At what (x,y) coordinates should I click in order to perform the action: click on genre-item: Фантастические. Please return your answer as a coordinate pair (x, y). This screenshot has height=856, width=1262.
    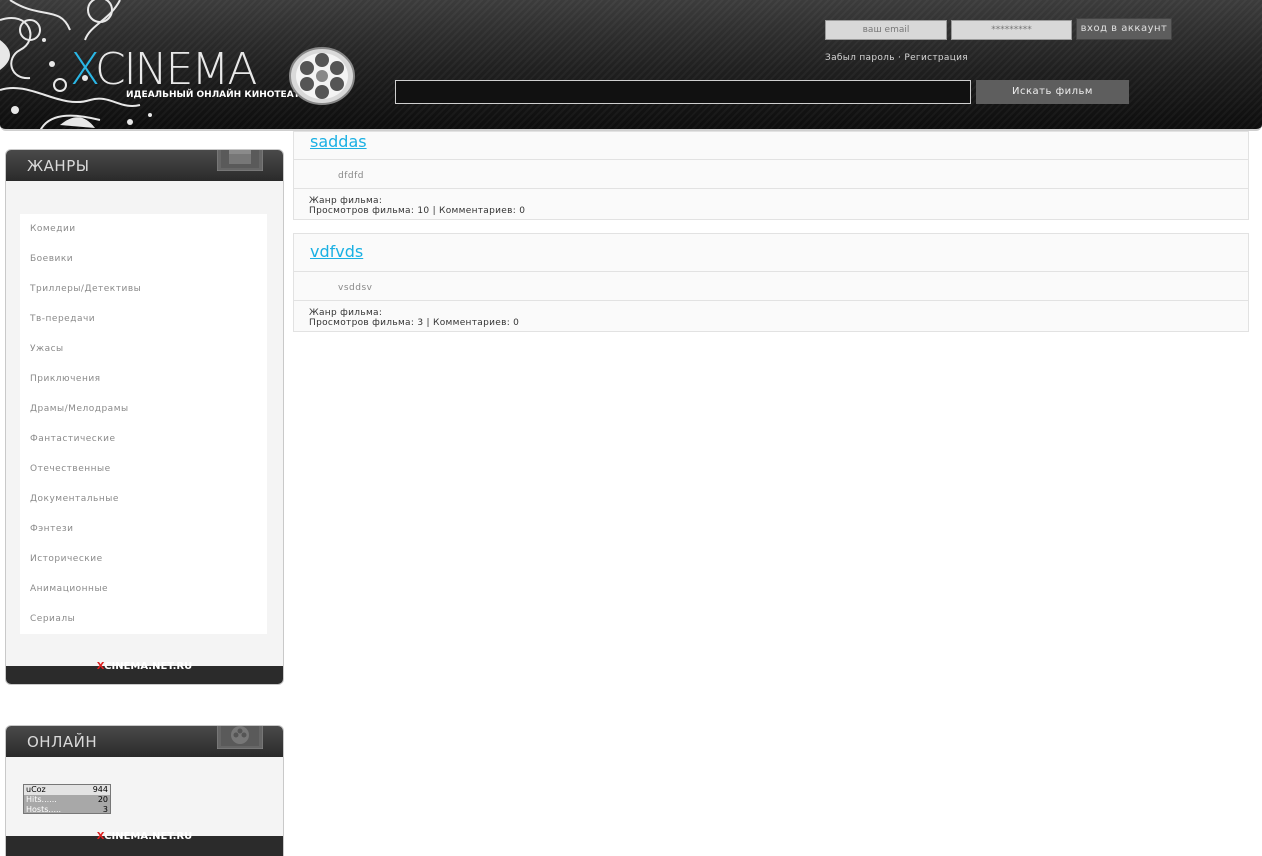
    Looking at the image, I should click on (143, 439).